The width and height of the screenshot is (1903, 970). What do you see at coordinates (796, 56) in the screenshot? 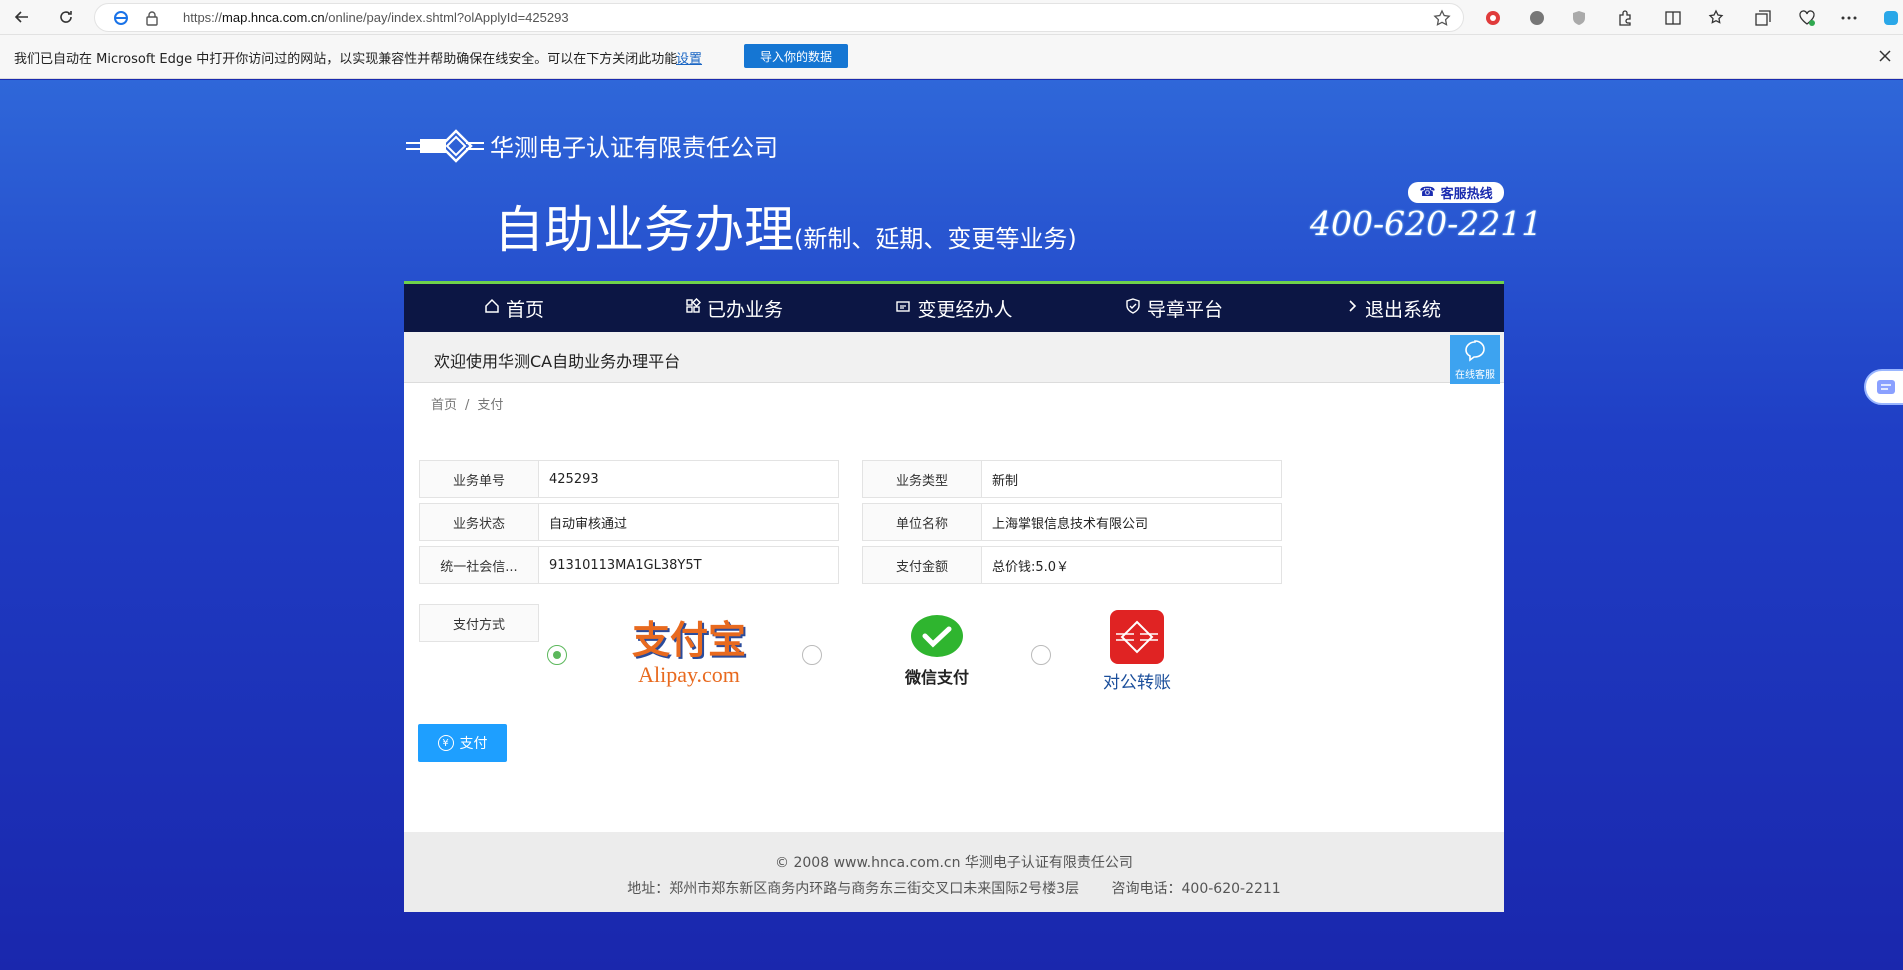
I see `import-data-button: 导入你的数据` at bounding box center [796, 56].